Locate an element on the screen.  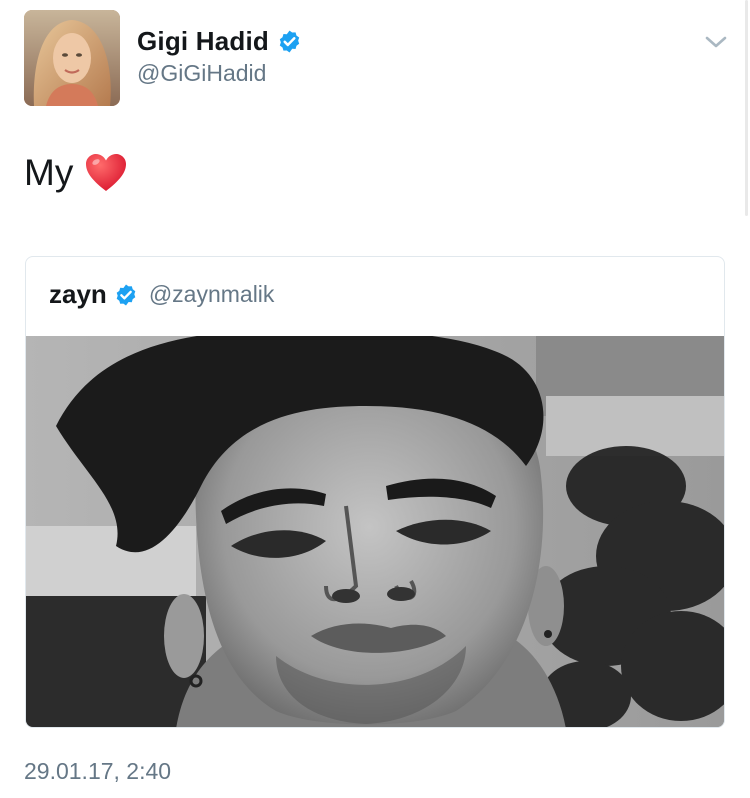
avatar-image is located at coordinates (72, 58).